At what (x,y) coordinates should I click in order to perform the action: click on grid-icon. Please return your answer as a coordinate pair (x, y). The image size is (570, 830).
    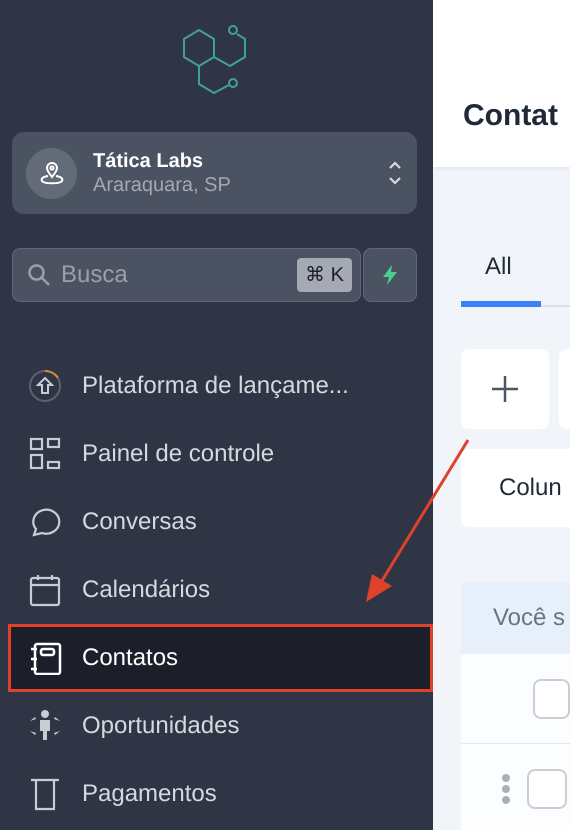
    Looking at the image, I should click on (45, 454).